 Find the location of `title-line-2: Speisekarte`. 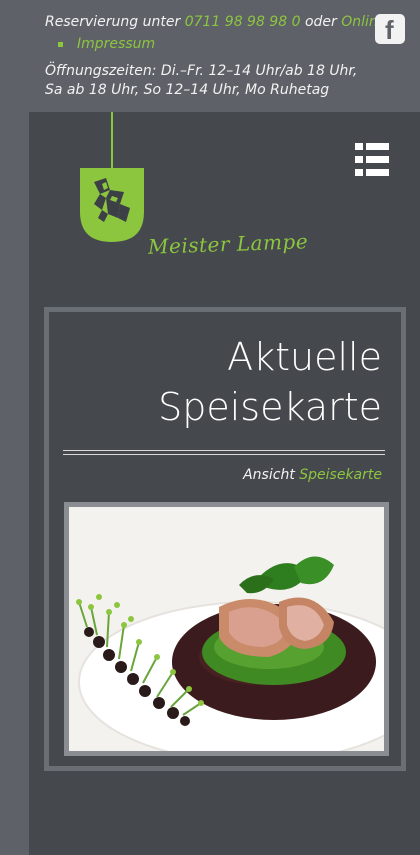

title-line-2: Speisekarte is located at coordinates (270, 407).